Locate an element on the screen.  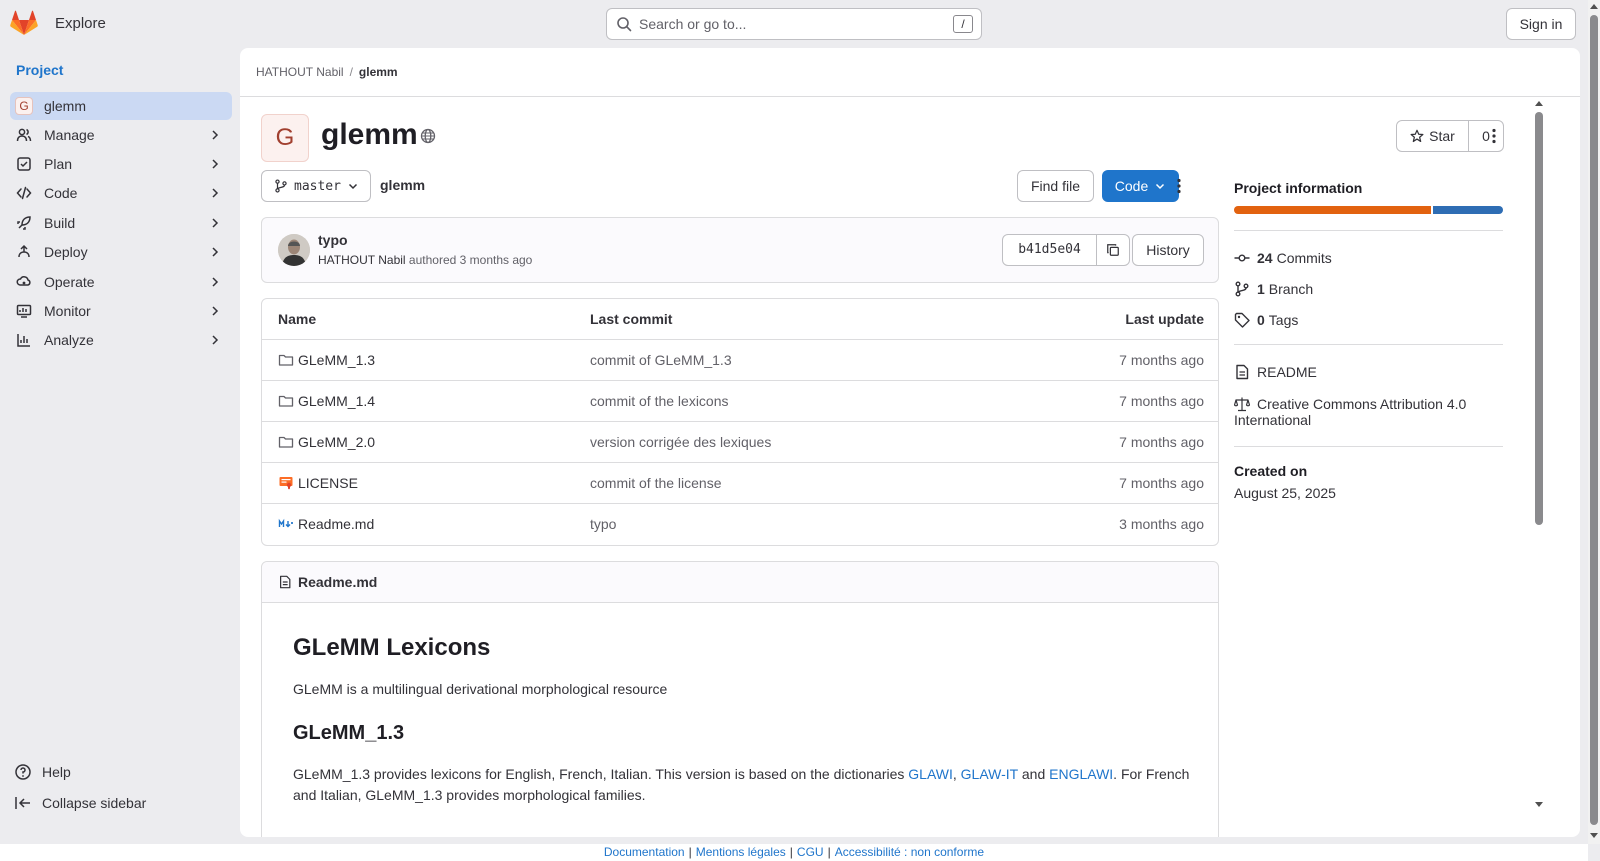
file-name: Readme.md is located at coordinates (336, 524).